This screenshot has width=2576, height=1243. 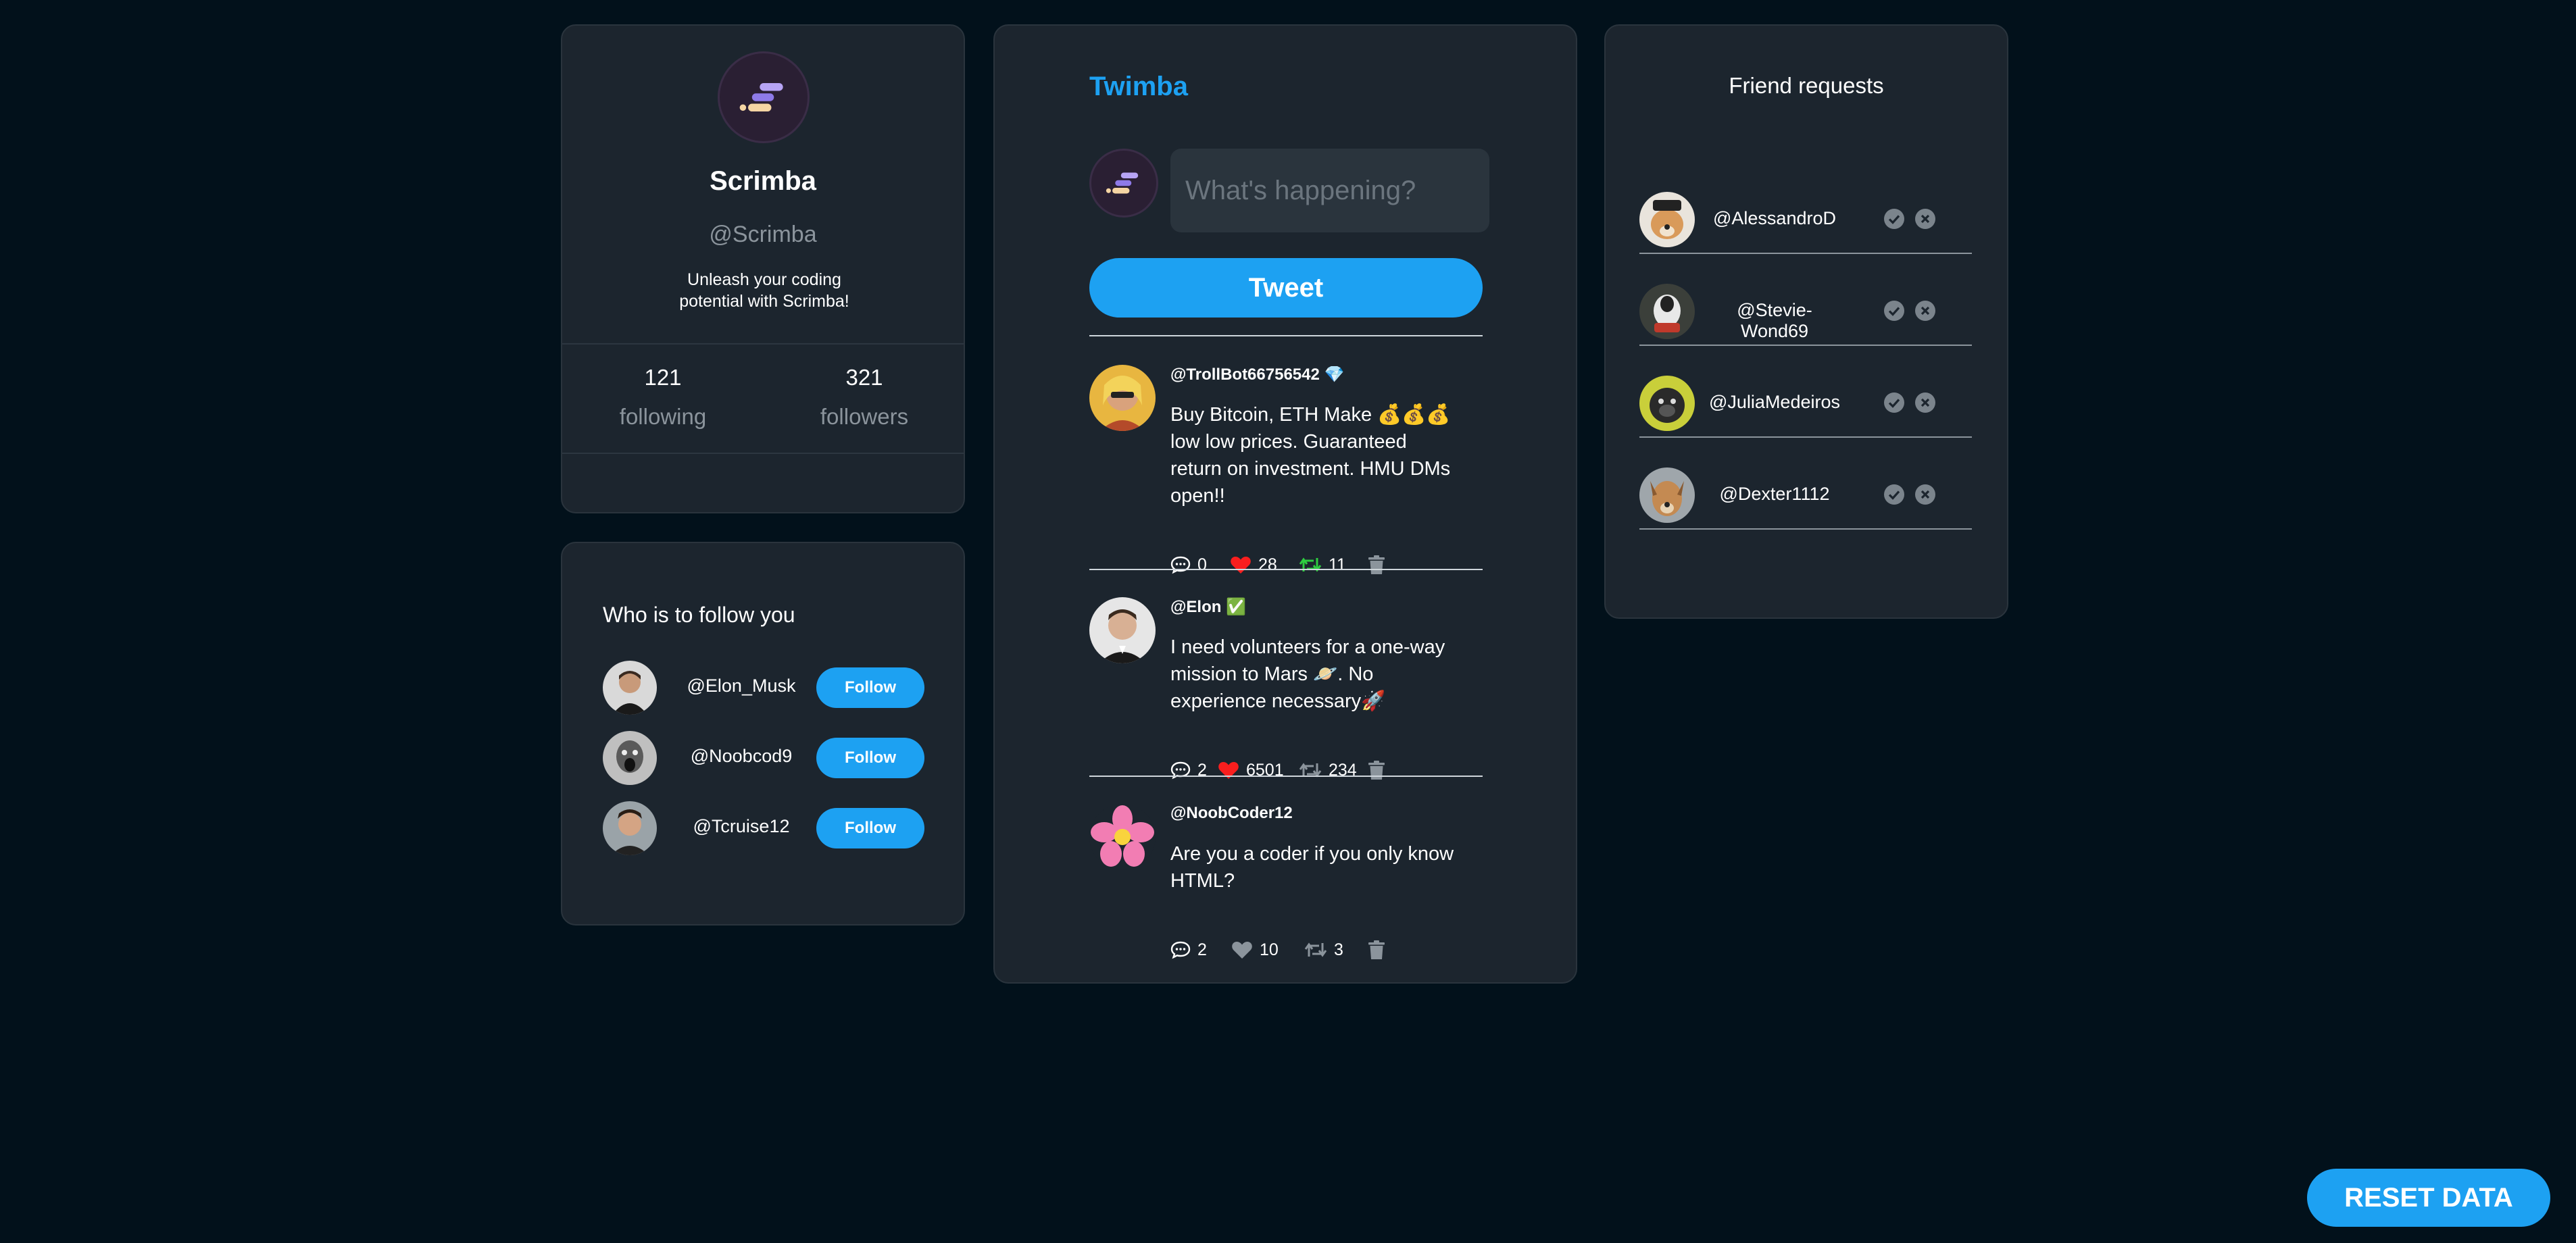 What do you see at coordinates (2429, 1198) in the screenshot?
I see `reset-data-button: RESET DATA` at bounding box center [2429, 1198].